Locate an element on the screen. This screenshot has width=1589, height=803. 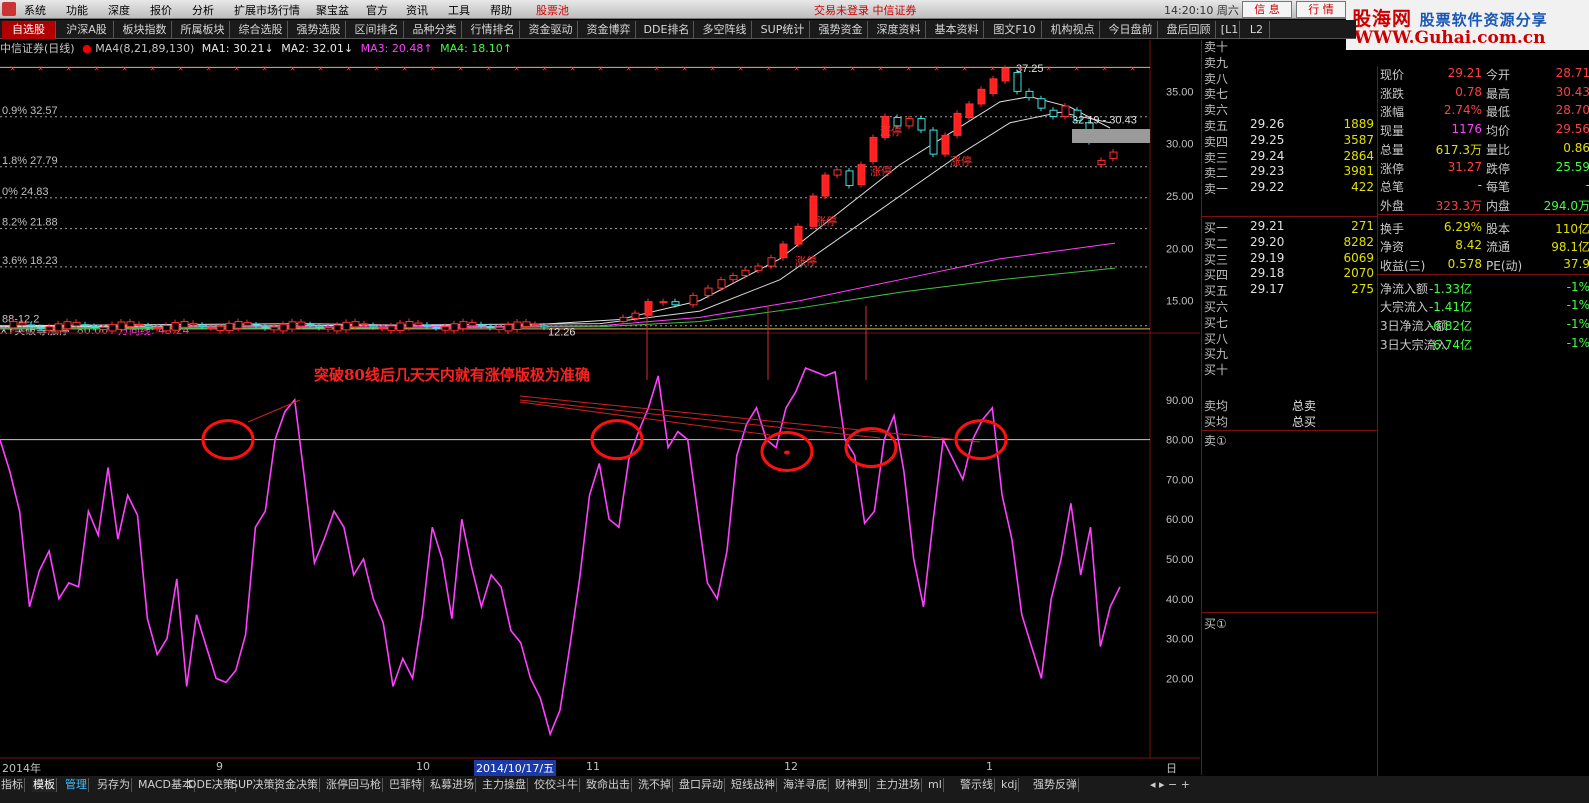
buy-level: 买三 29.19 6069 is located at coordinates (1290, 259).